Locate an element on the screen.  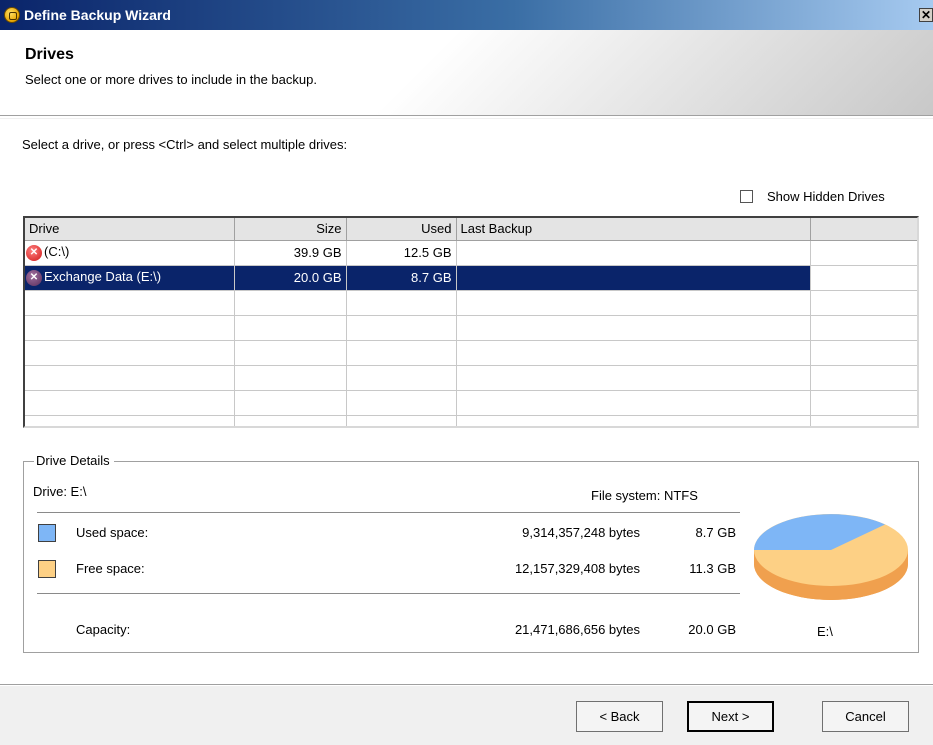
column-header-drive: Drive is located at coordinates (130, 229).